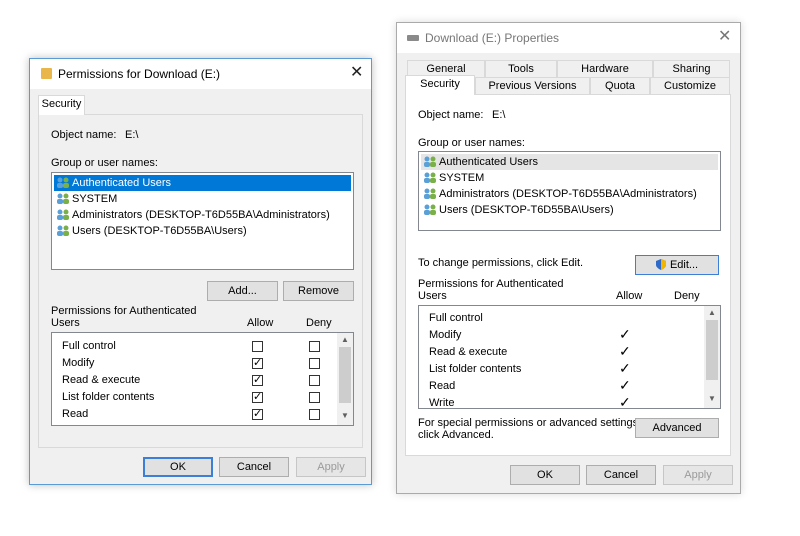 This screenshot has height=536, width=800. I want to click on tab-label: Customize, so click(690, 86).